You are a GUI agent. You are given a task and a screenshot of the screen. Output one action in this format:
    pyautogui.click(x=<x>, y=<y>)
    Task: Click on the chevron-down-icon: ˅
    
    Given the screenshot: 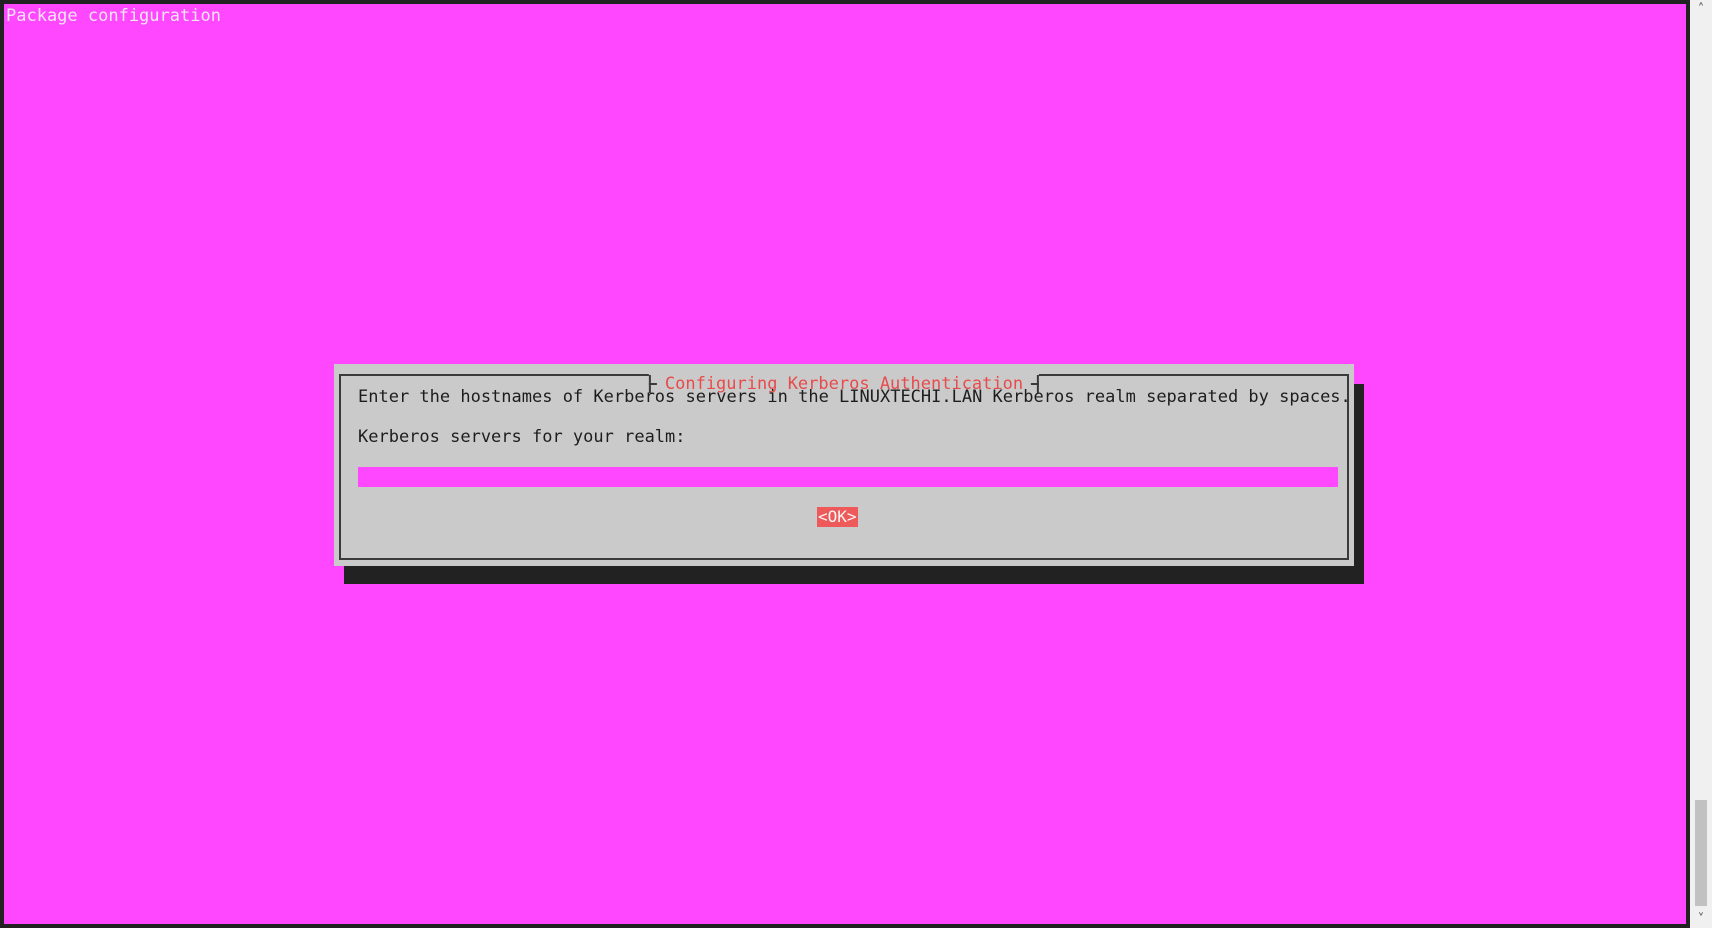 What is the action you would take?
    pyautogui.click(x=1701, y=919)
    